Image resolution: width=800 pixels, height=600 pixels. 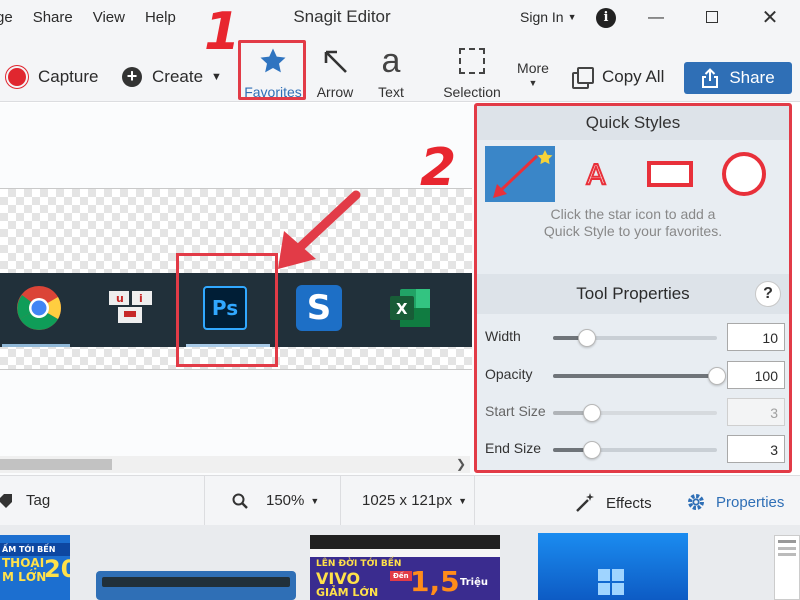 What do you see at coordinates (141, 298) in the screenshot?
I see `svg-text: i` at bounding box center [141, 298].